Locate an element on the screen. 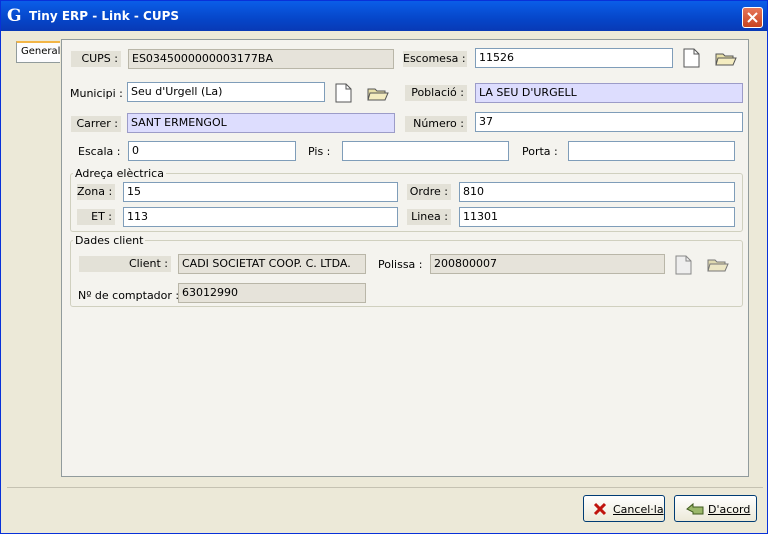  et-label: ET : is located at coordinates (96, 217).